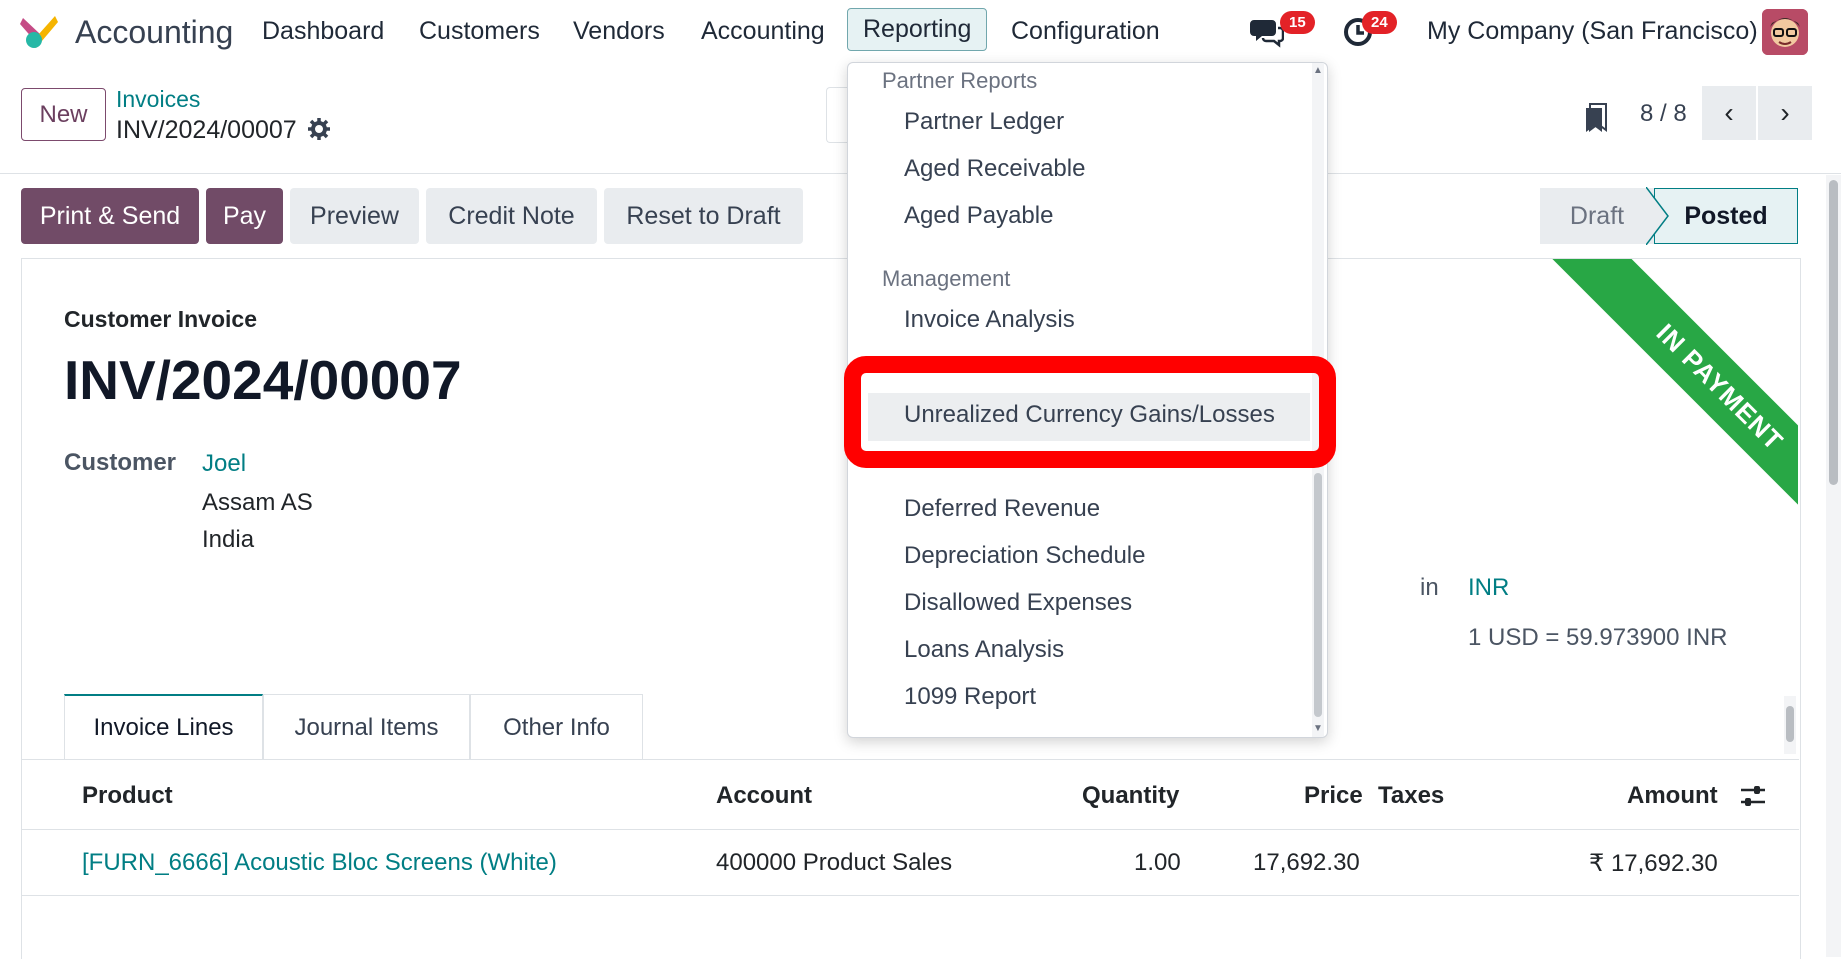 This screenshot has width=1841, height=959. What do you see at coordinates (1753, 796) in the screenshot?
I see `optional-columns-icon` at bounding box center [1753, 796].